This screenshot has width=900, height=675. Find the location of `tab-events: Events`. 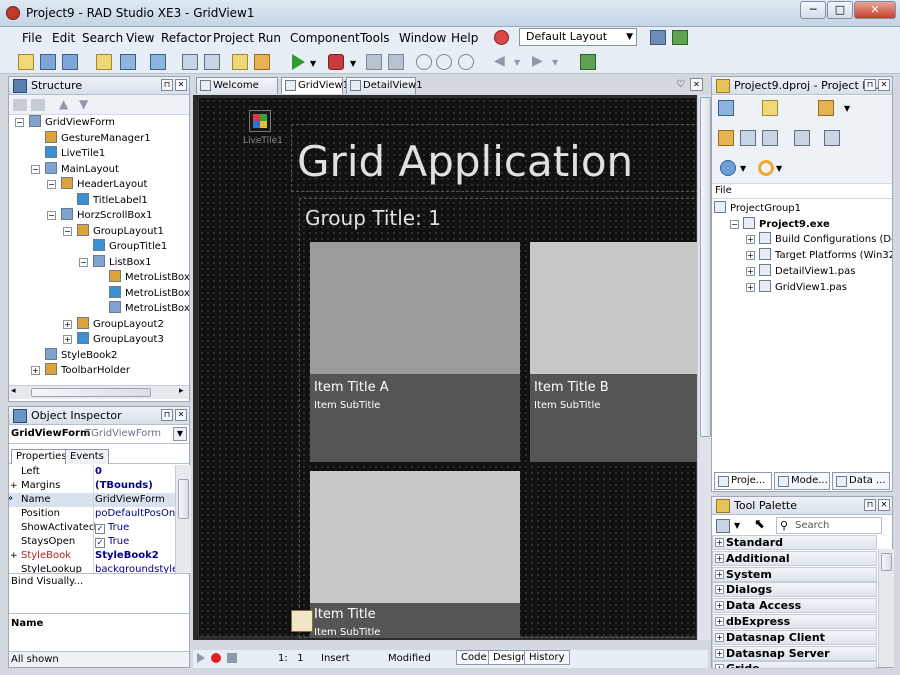

tab-events: Events is located at coordinates (87, 456).